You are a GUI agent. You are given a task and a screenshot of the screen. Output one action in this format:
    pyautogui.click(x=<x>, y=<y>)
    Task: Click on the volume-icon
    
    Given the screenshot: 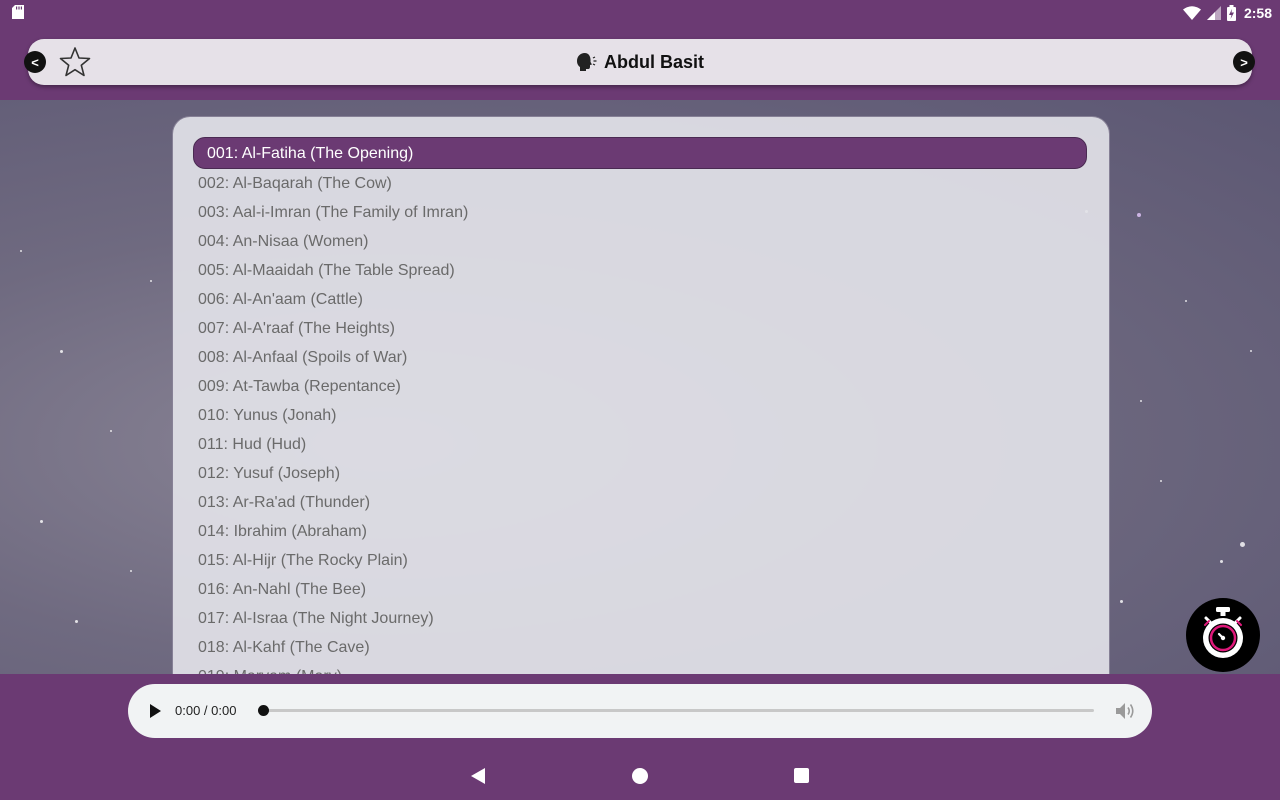 What is the action you would take?
    pyautogui.click(x=1126, y=711)
    